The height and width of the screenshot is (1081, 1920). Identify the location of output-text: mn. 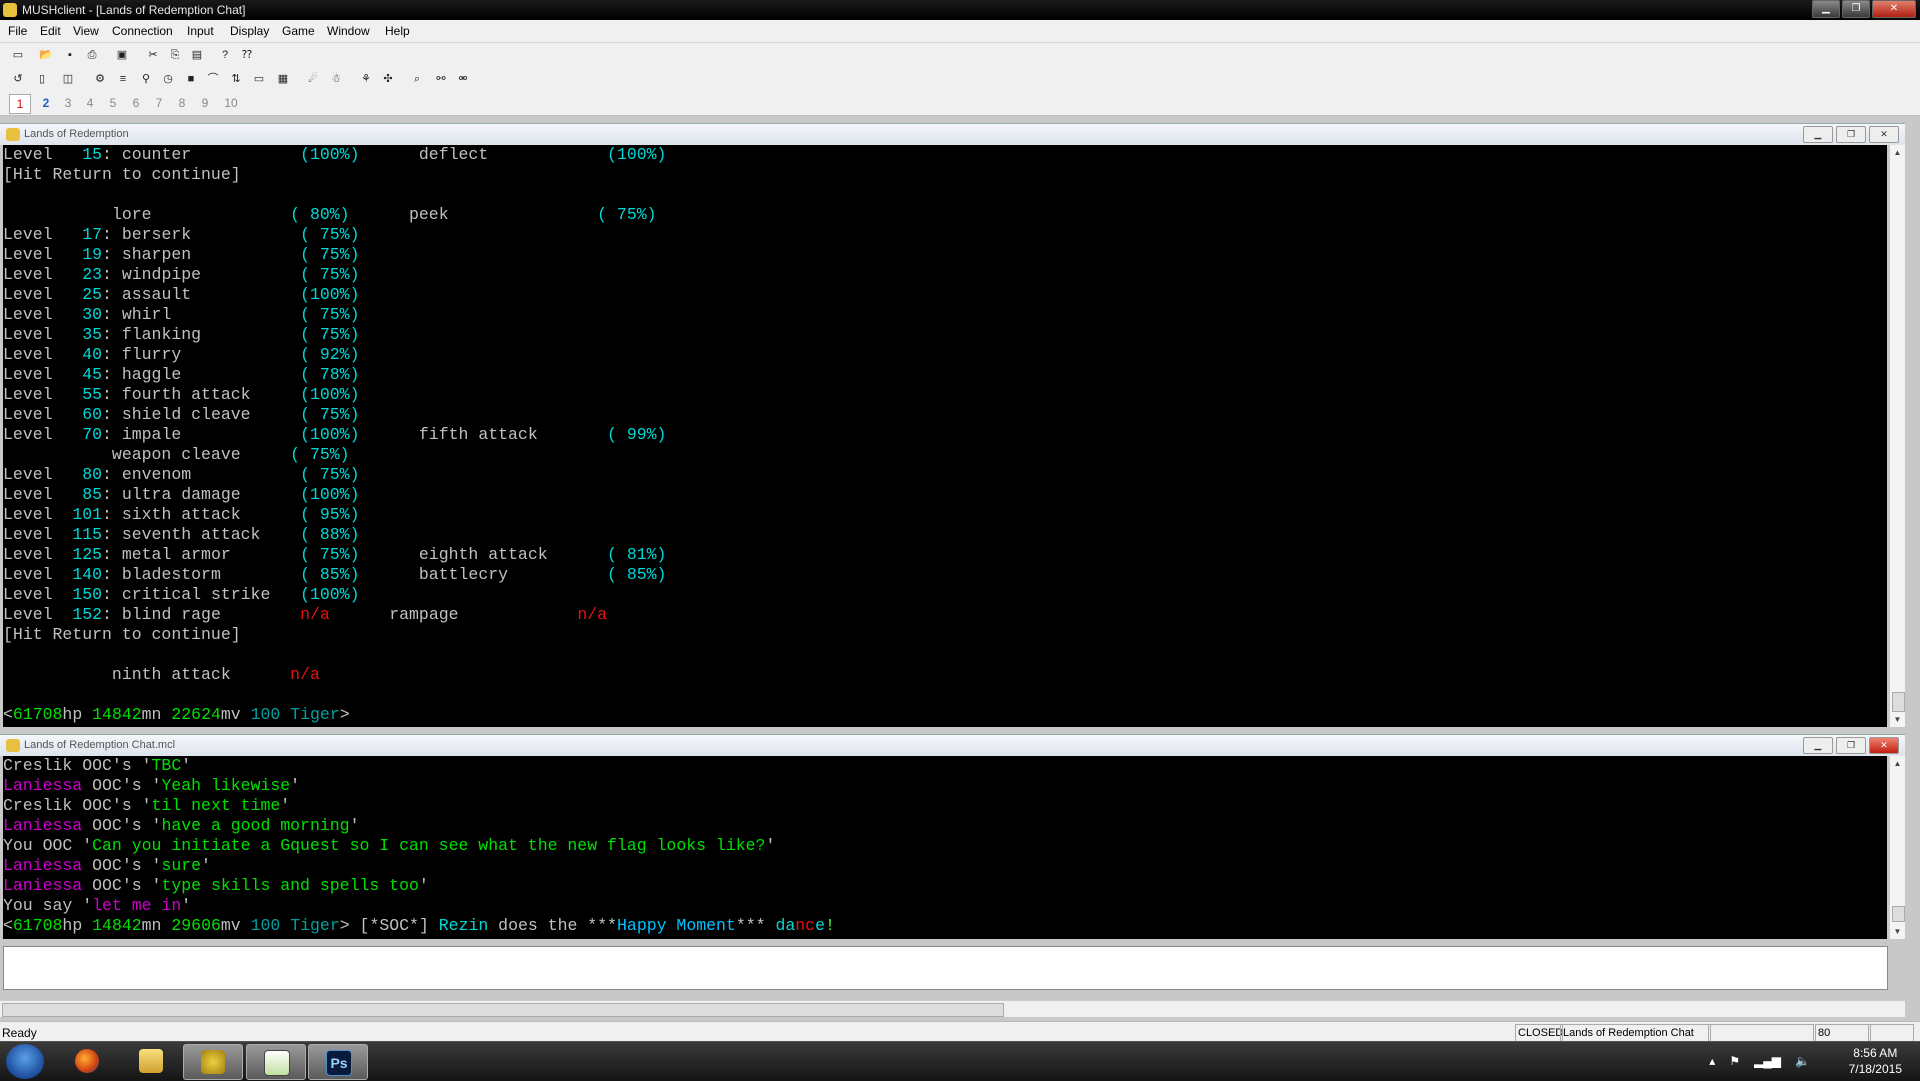
(156, 925).